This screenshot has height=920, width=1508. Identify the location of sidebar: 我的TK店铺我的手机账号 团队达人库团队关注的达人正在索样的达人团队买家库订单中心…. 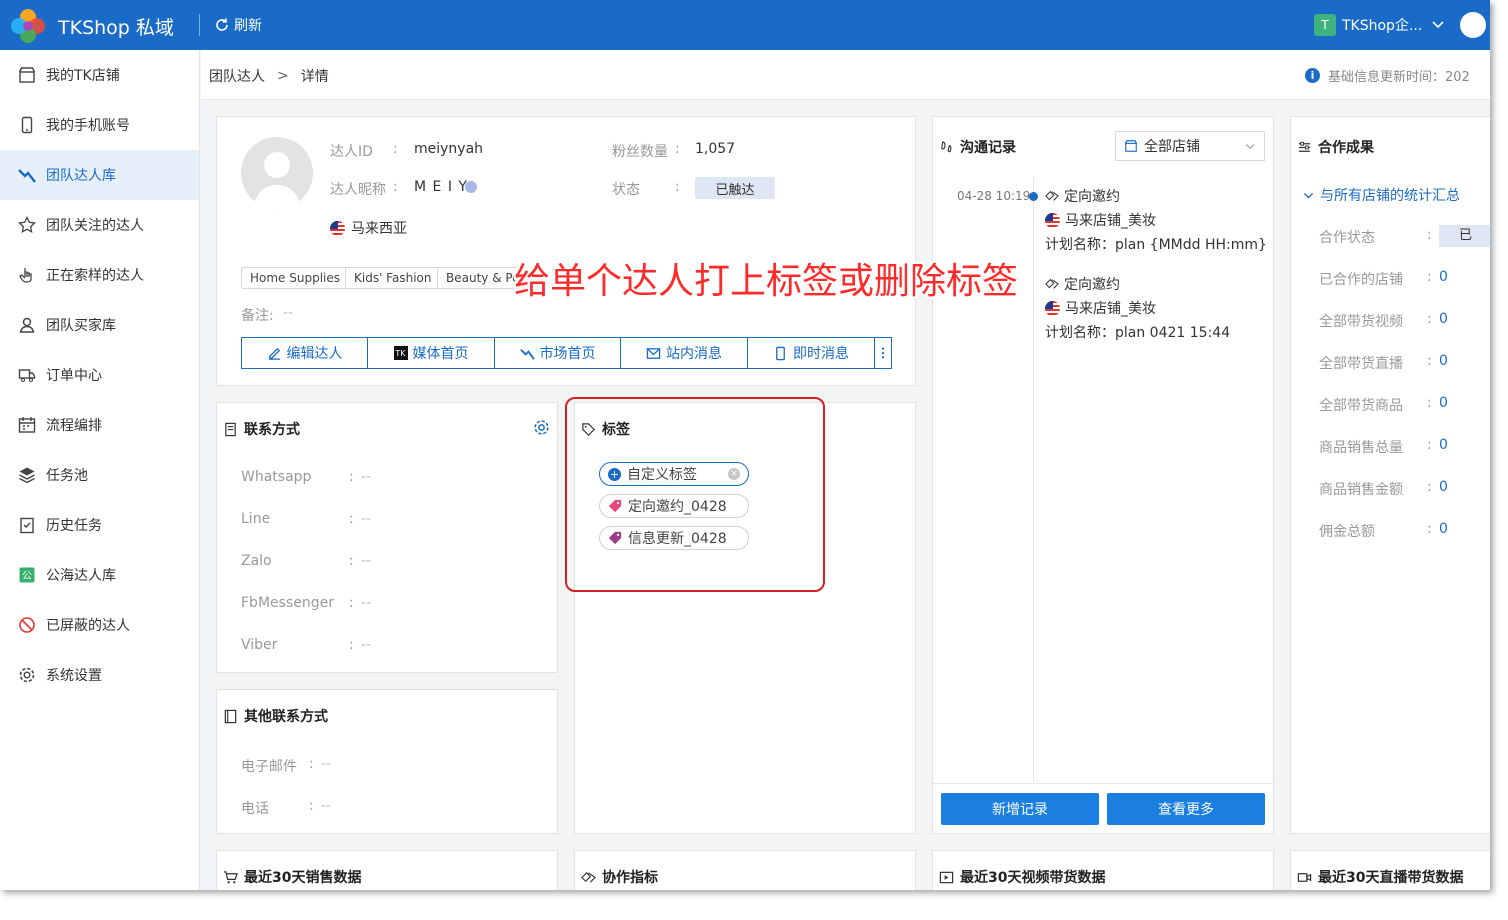
(100, 470).